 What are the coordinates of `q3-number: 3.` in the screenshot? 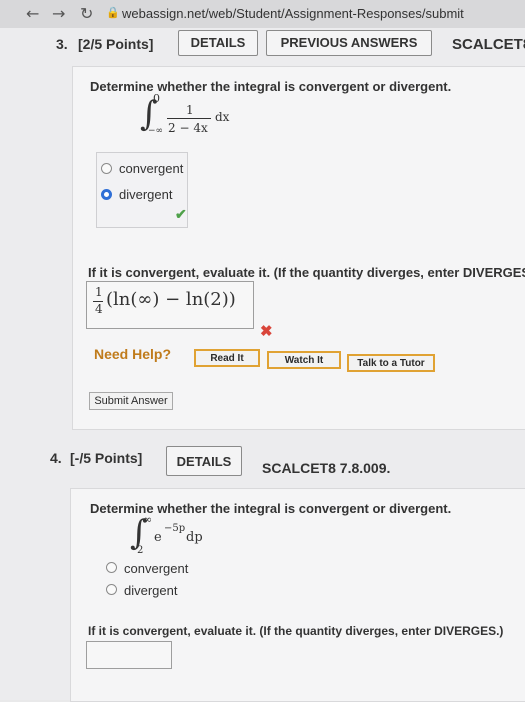 It's located at (62, 44).